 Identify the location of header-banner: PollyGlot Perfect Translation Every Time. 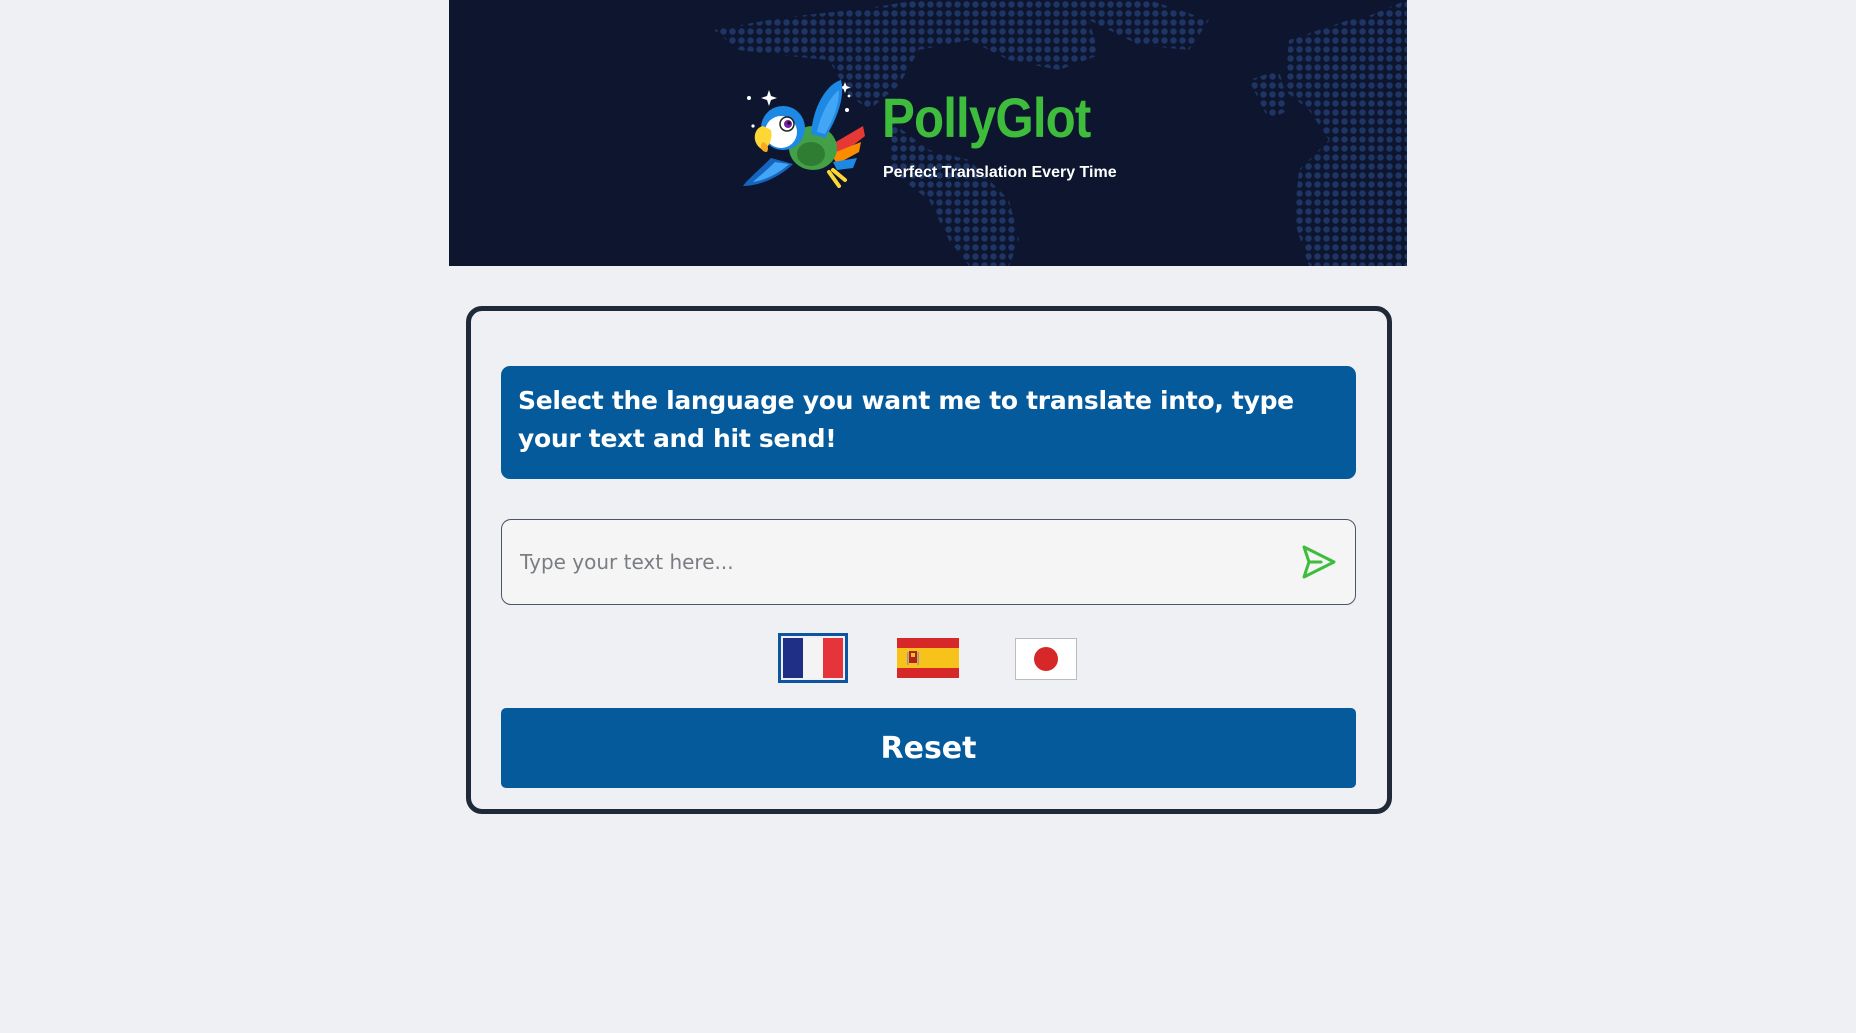
(928, 133).